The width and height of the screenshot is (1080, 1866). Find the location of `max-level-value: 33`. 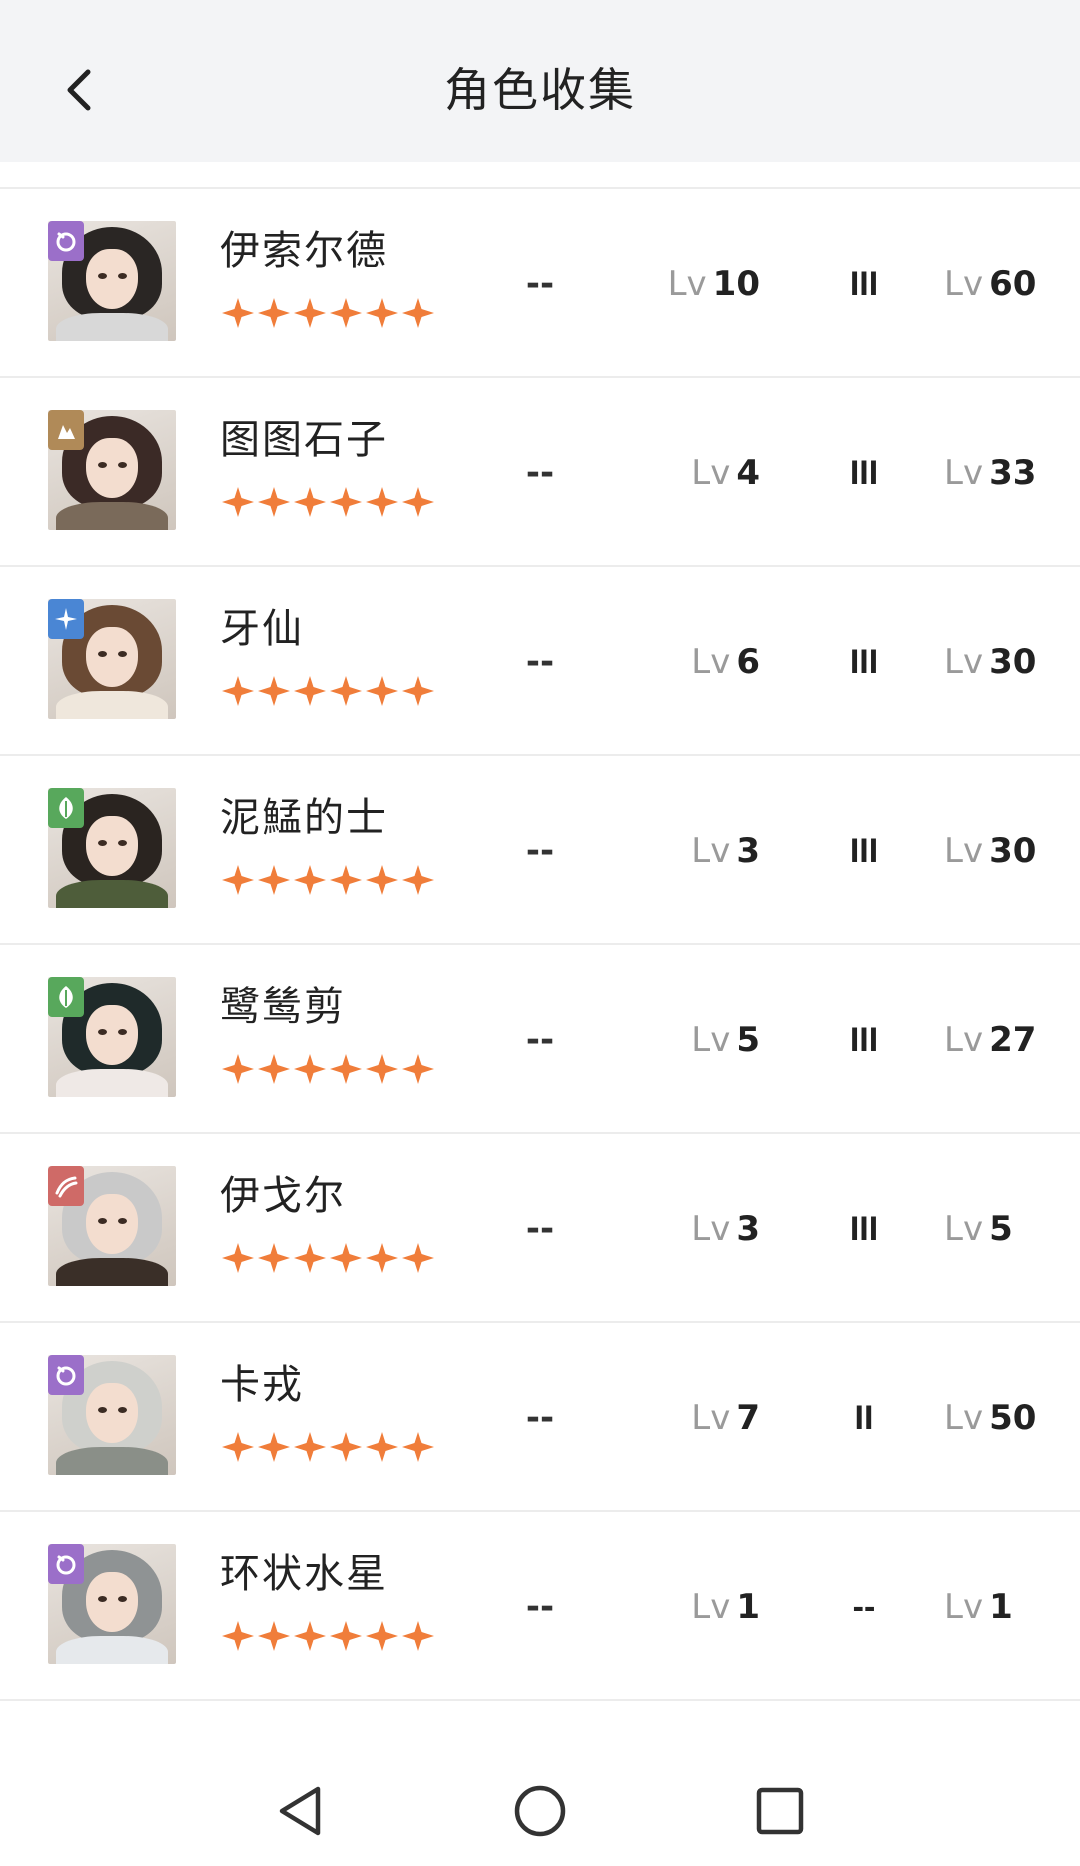

max-level-value: 33 is located at coordinates (1013, 473).